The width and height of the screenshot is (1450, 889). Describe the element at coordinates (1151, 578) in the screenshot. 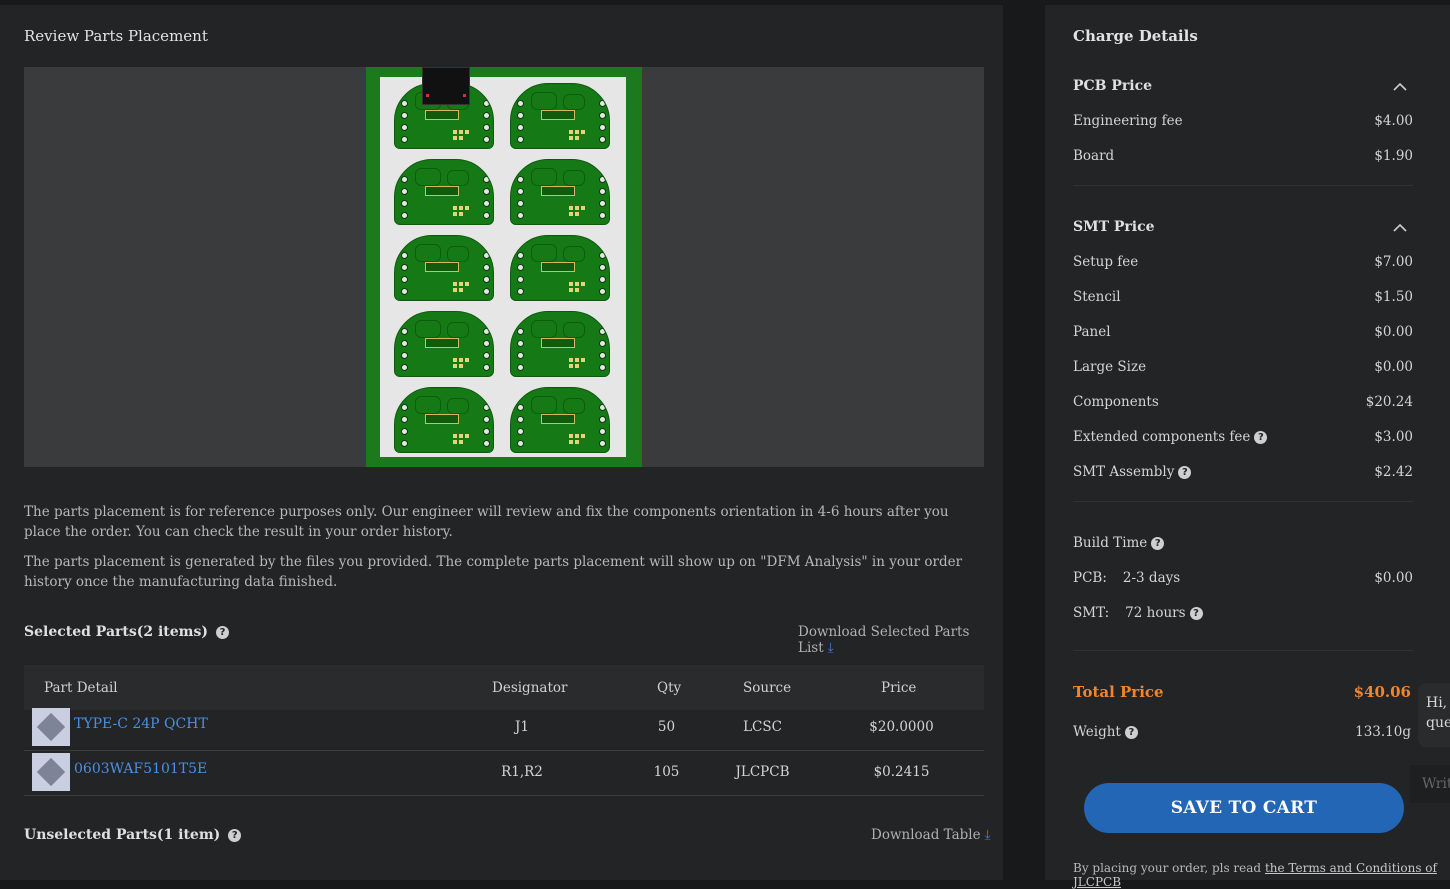

I see `pcb-time-value: 2-3 days` at that location.